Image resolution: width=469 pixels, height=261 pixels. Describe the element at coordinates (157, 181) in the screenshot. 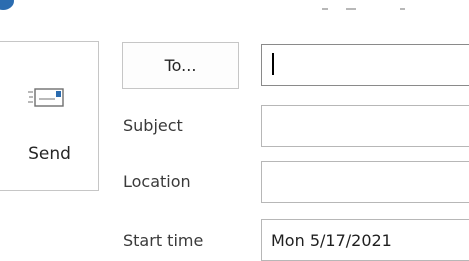

I see `location-label: Location` at that location.